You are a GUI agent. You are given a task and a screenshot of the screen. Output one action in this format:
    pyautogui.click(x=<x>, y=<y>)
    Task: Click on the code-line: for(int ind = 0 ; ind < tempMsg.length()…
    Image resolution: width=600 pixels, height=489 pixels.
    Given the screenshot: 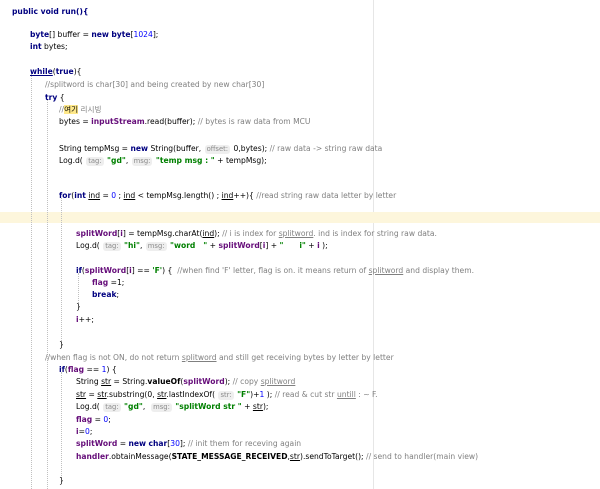 What is the action you would take?
    pyautogui.click(x=329, y=195)
    